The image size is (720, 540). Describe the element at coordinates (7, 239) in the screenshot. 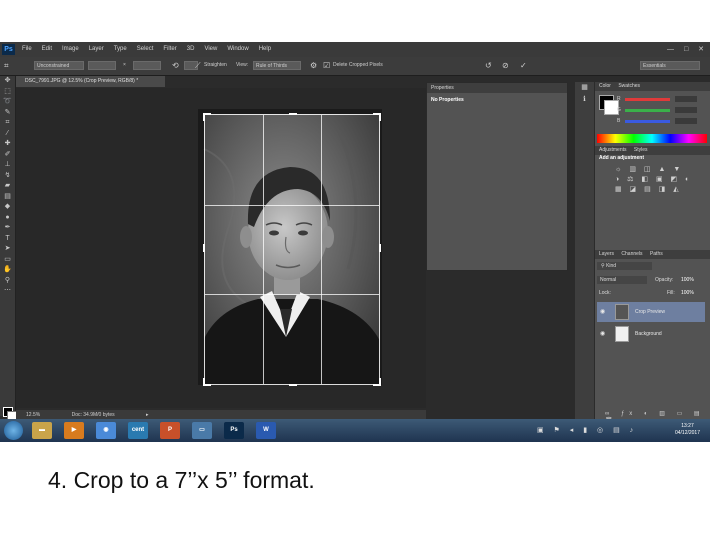

I see `type-tool-icon: T` at that location.